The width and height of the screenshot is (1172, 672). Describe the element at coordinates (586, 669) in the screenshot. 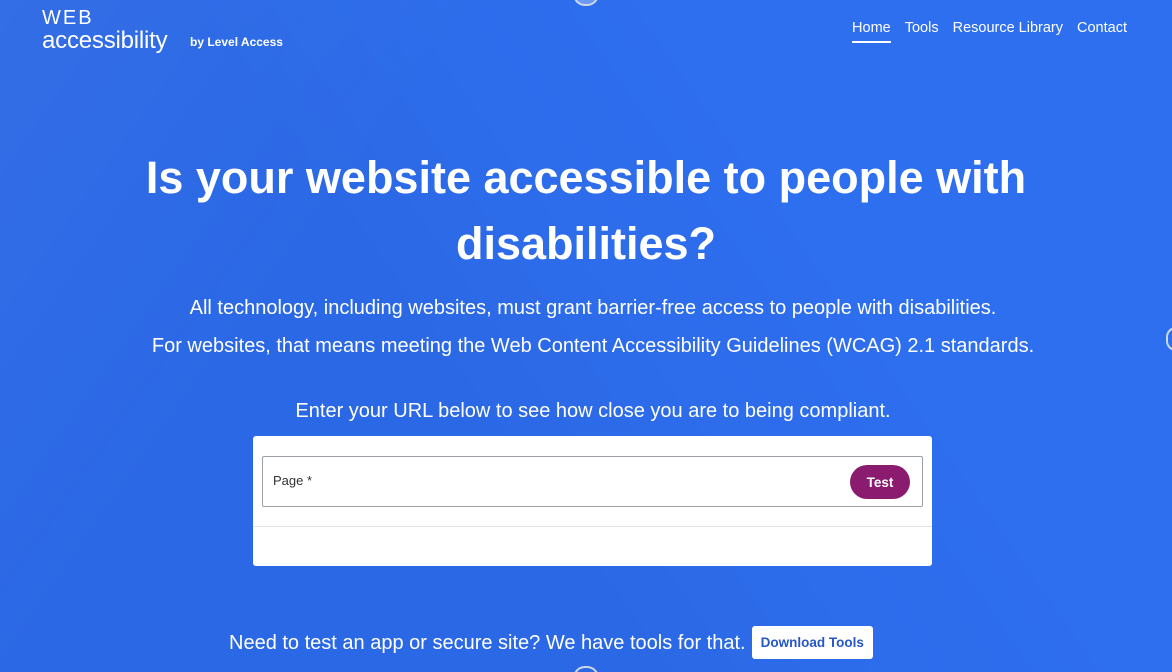

I see `scroll-indicator-bottom` at that location.